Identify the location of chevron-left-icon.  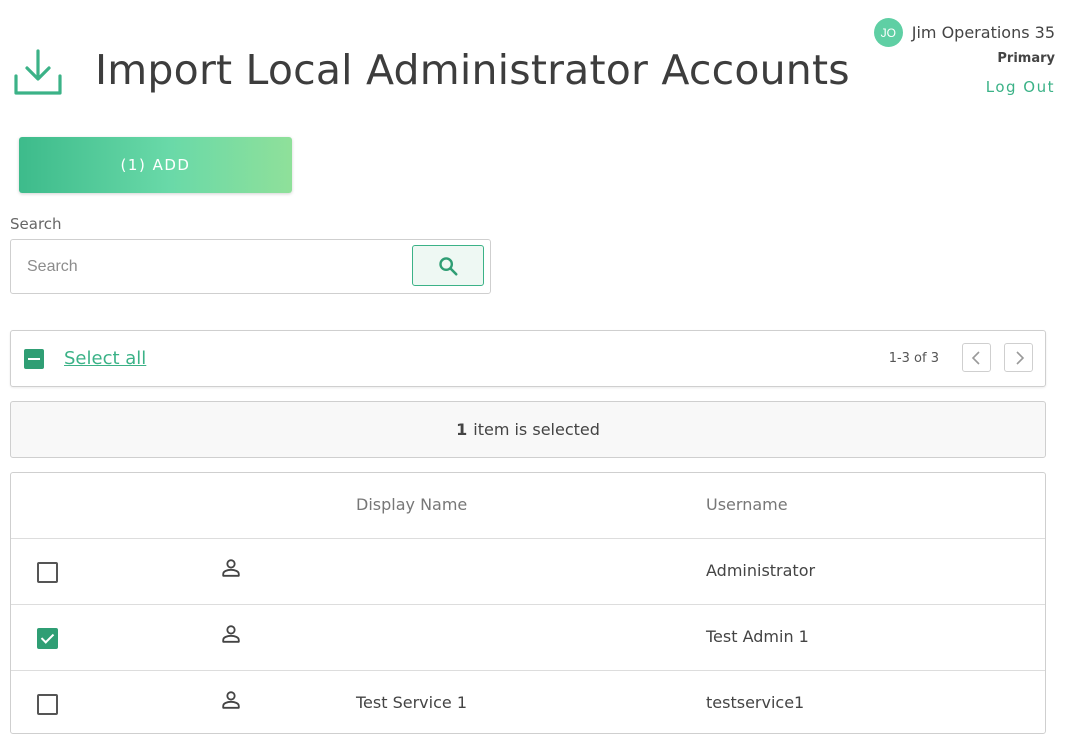
(975, 357).